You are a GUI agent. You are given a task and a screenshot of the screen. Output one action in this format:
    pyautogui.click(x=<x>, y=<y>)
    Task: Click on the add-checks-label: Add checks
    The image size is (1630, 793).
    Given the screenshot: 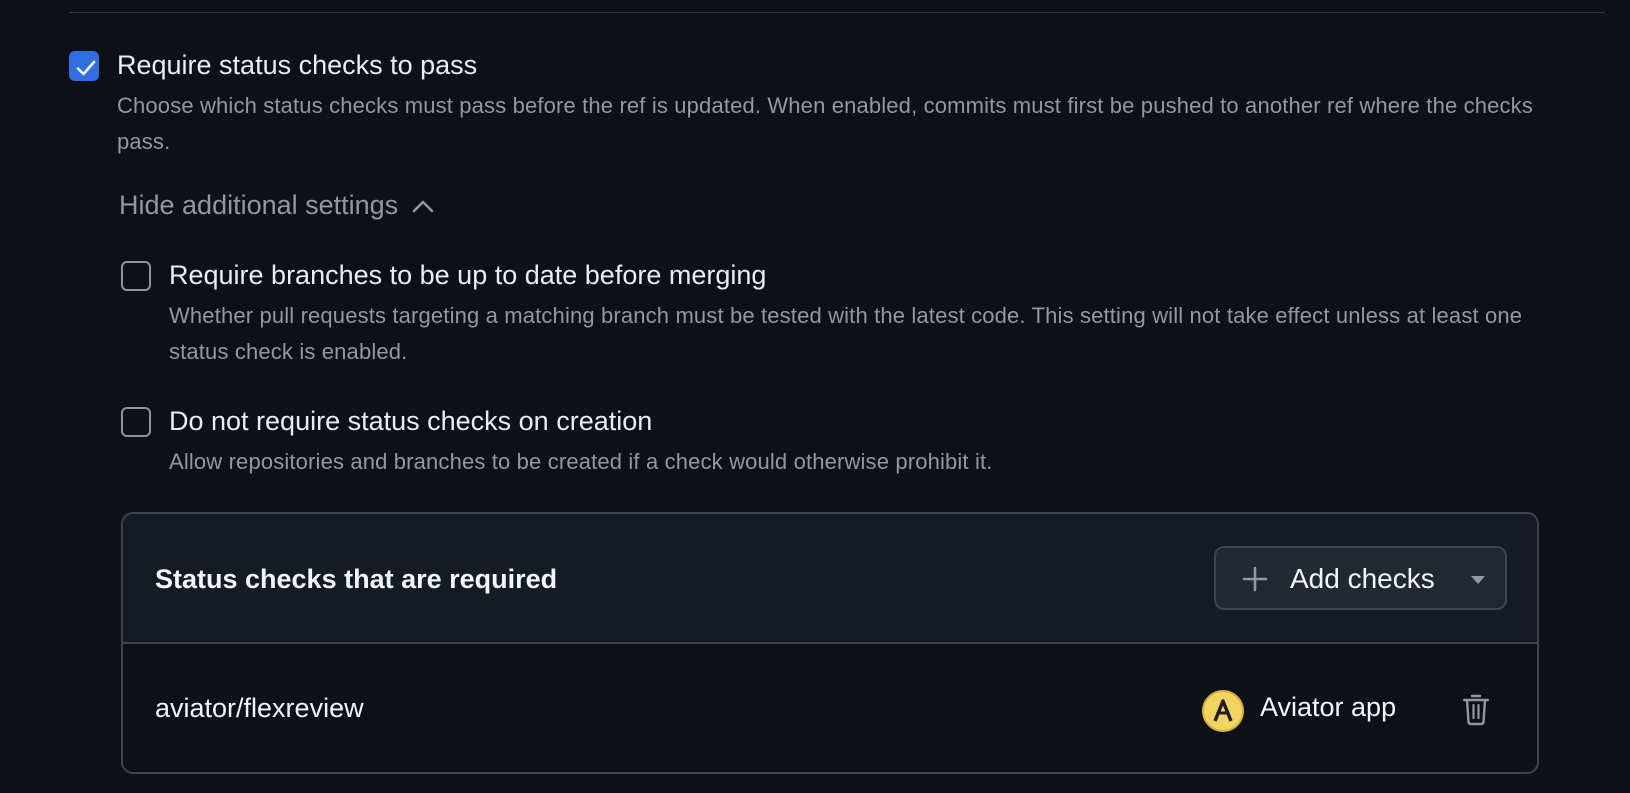 What is the action you would take?
    pyautogui.click(x=1362, y=578)
    